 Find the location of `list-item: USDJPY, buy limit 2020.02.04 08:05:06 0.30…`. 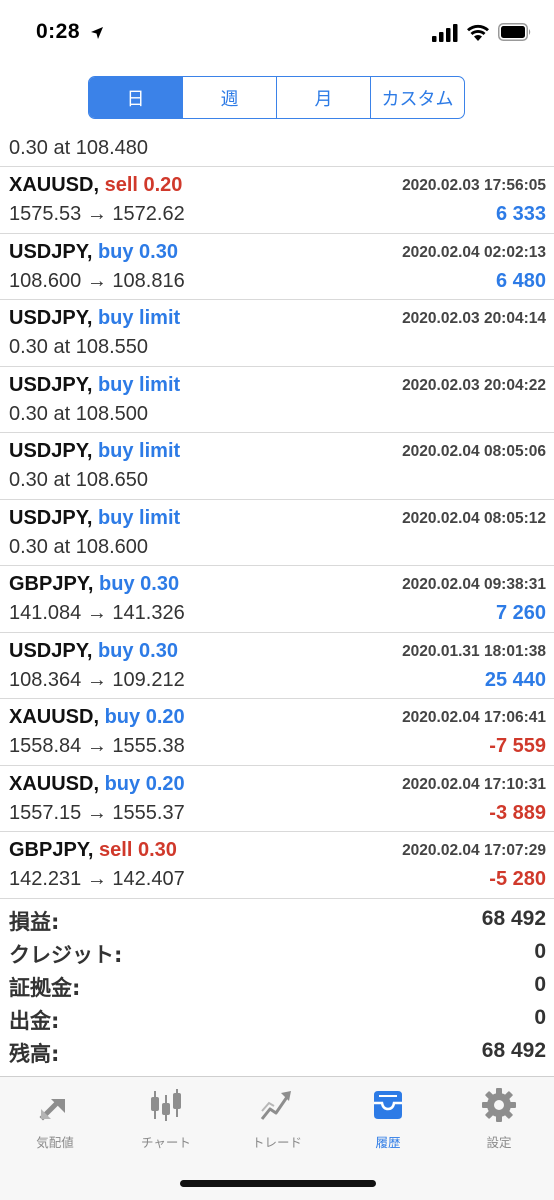

list-item: USDJPY, buy limit 2020.02.04 08:05:06 0.30… is located at coordinates (277, 466).